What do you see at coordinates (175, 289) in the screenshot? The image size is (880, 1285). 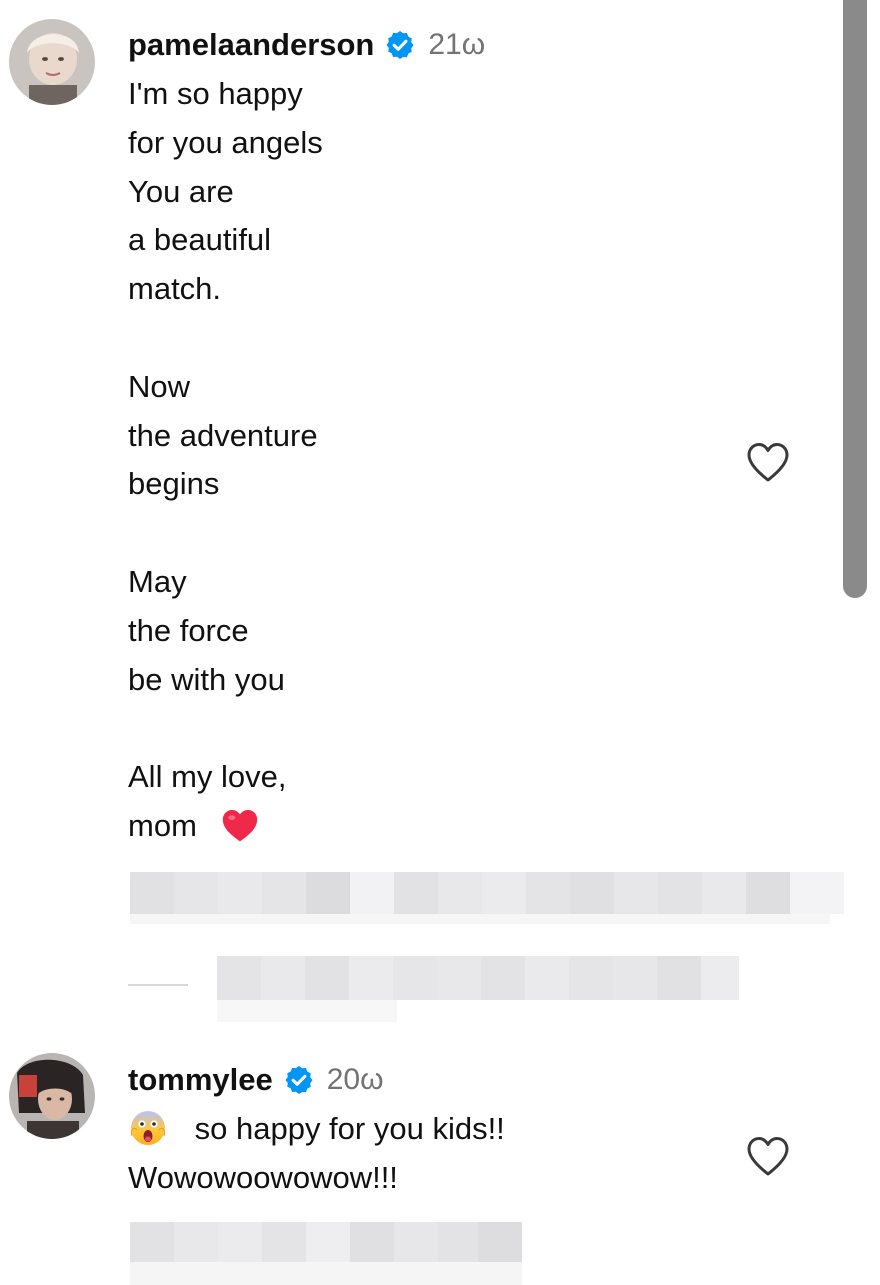 I see `comment-line: match.` at bounding box center [175, 289].